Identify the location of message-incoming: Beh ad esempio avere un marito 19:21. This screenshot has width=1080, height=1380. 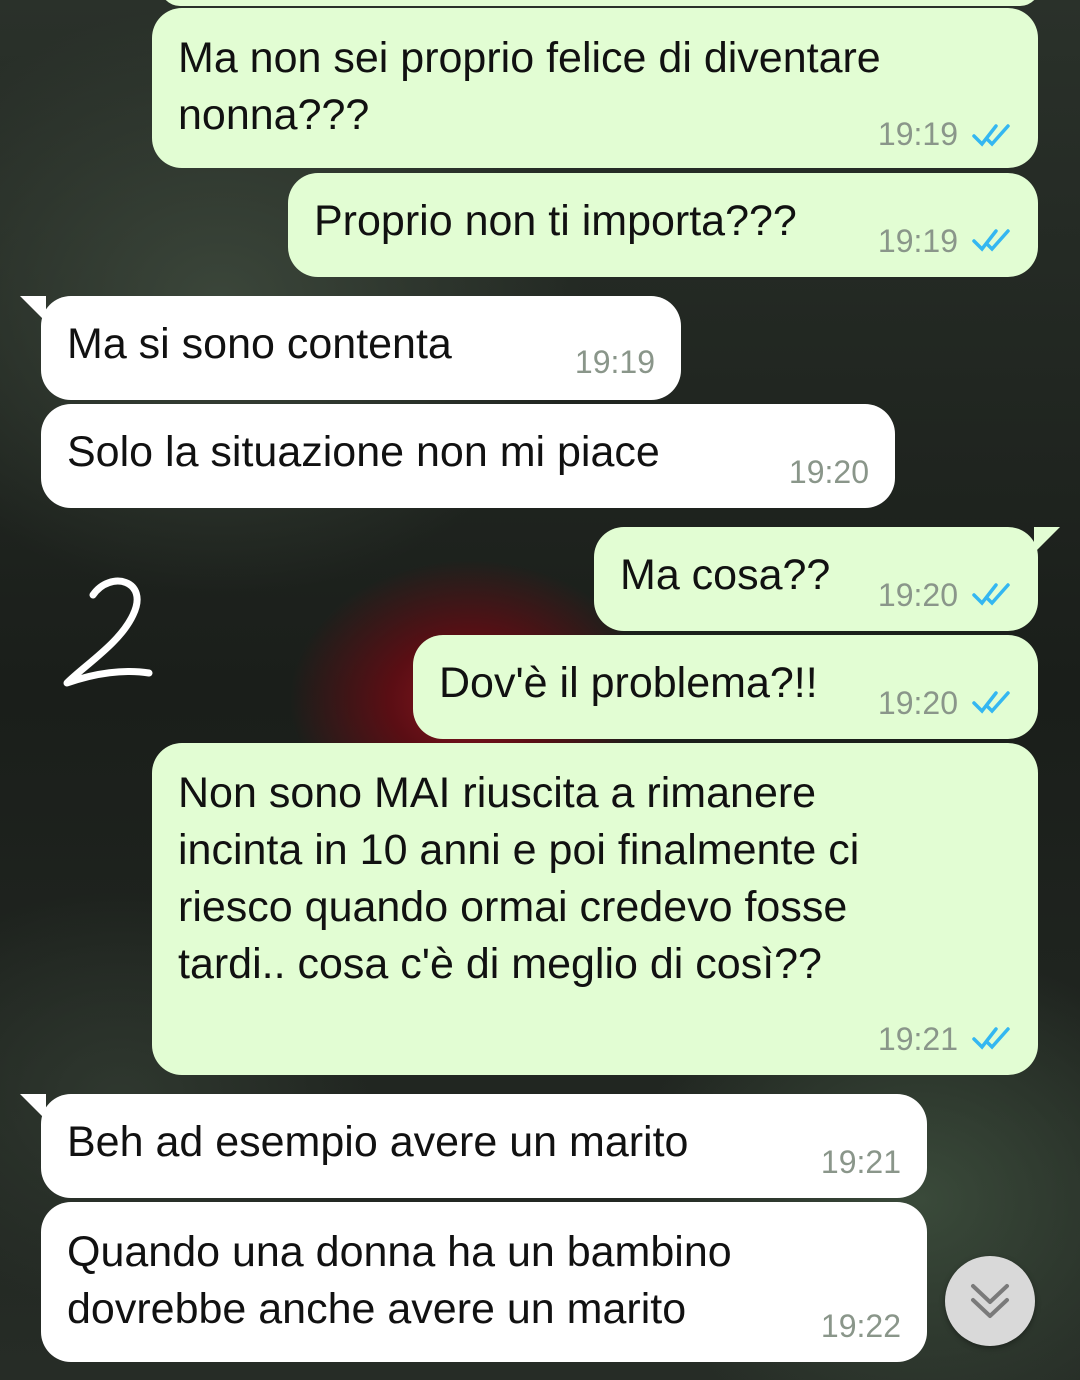
(484, 1146).